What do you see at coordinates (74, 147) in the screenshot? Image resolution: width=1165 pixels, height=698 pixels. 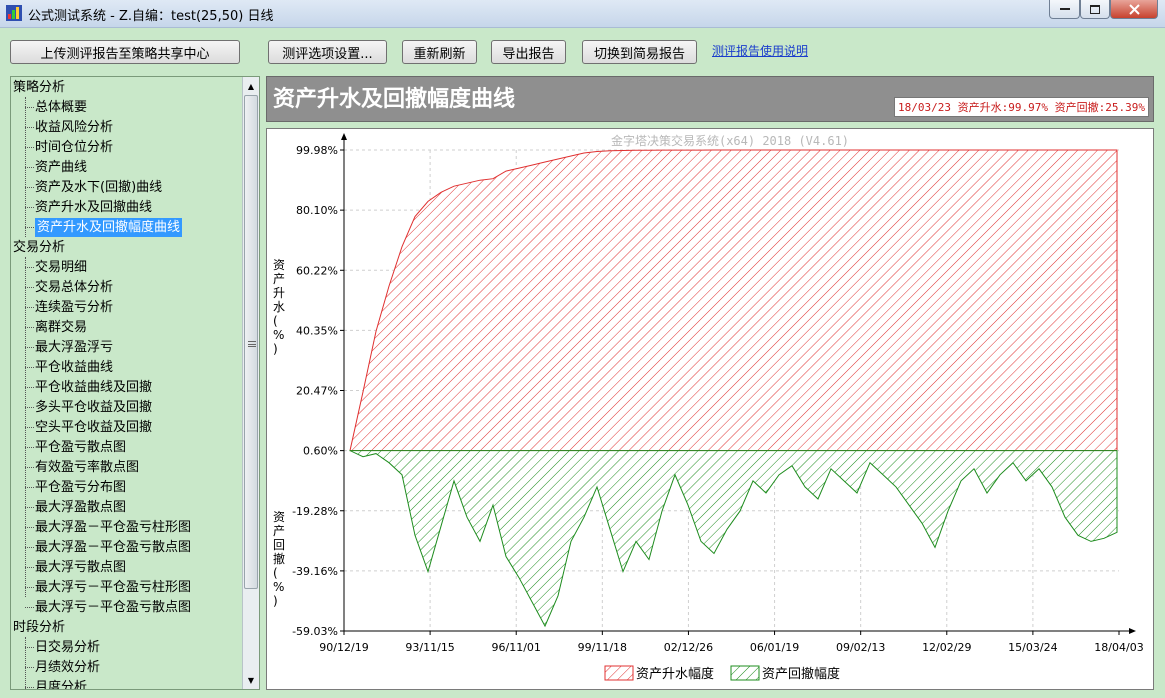 I see `tree-item: 时间仓位分析` at bounding box center [74, 147].